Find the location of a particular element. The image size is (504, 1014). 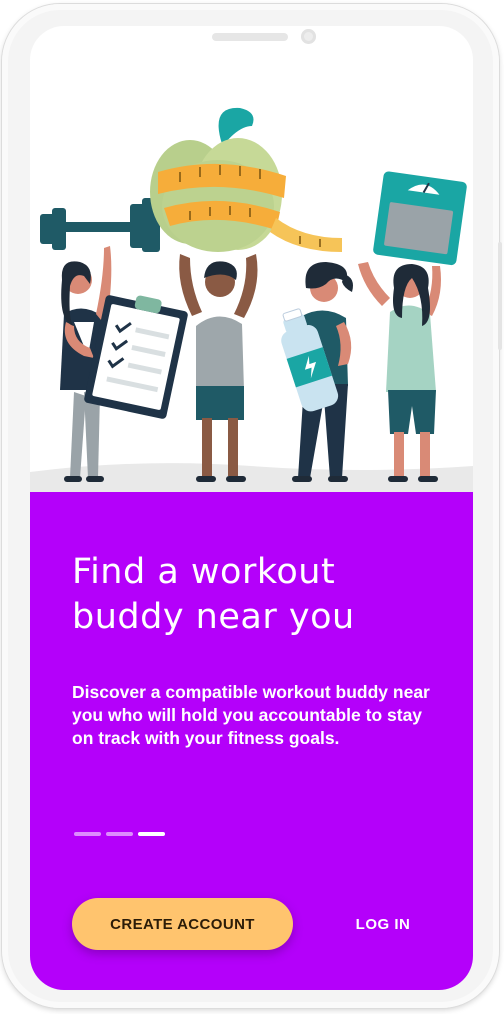

onboarding-title: Find a workout buddy near you is located at coordinates (213, 594).